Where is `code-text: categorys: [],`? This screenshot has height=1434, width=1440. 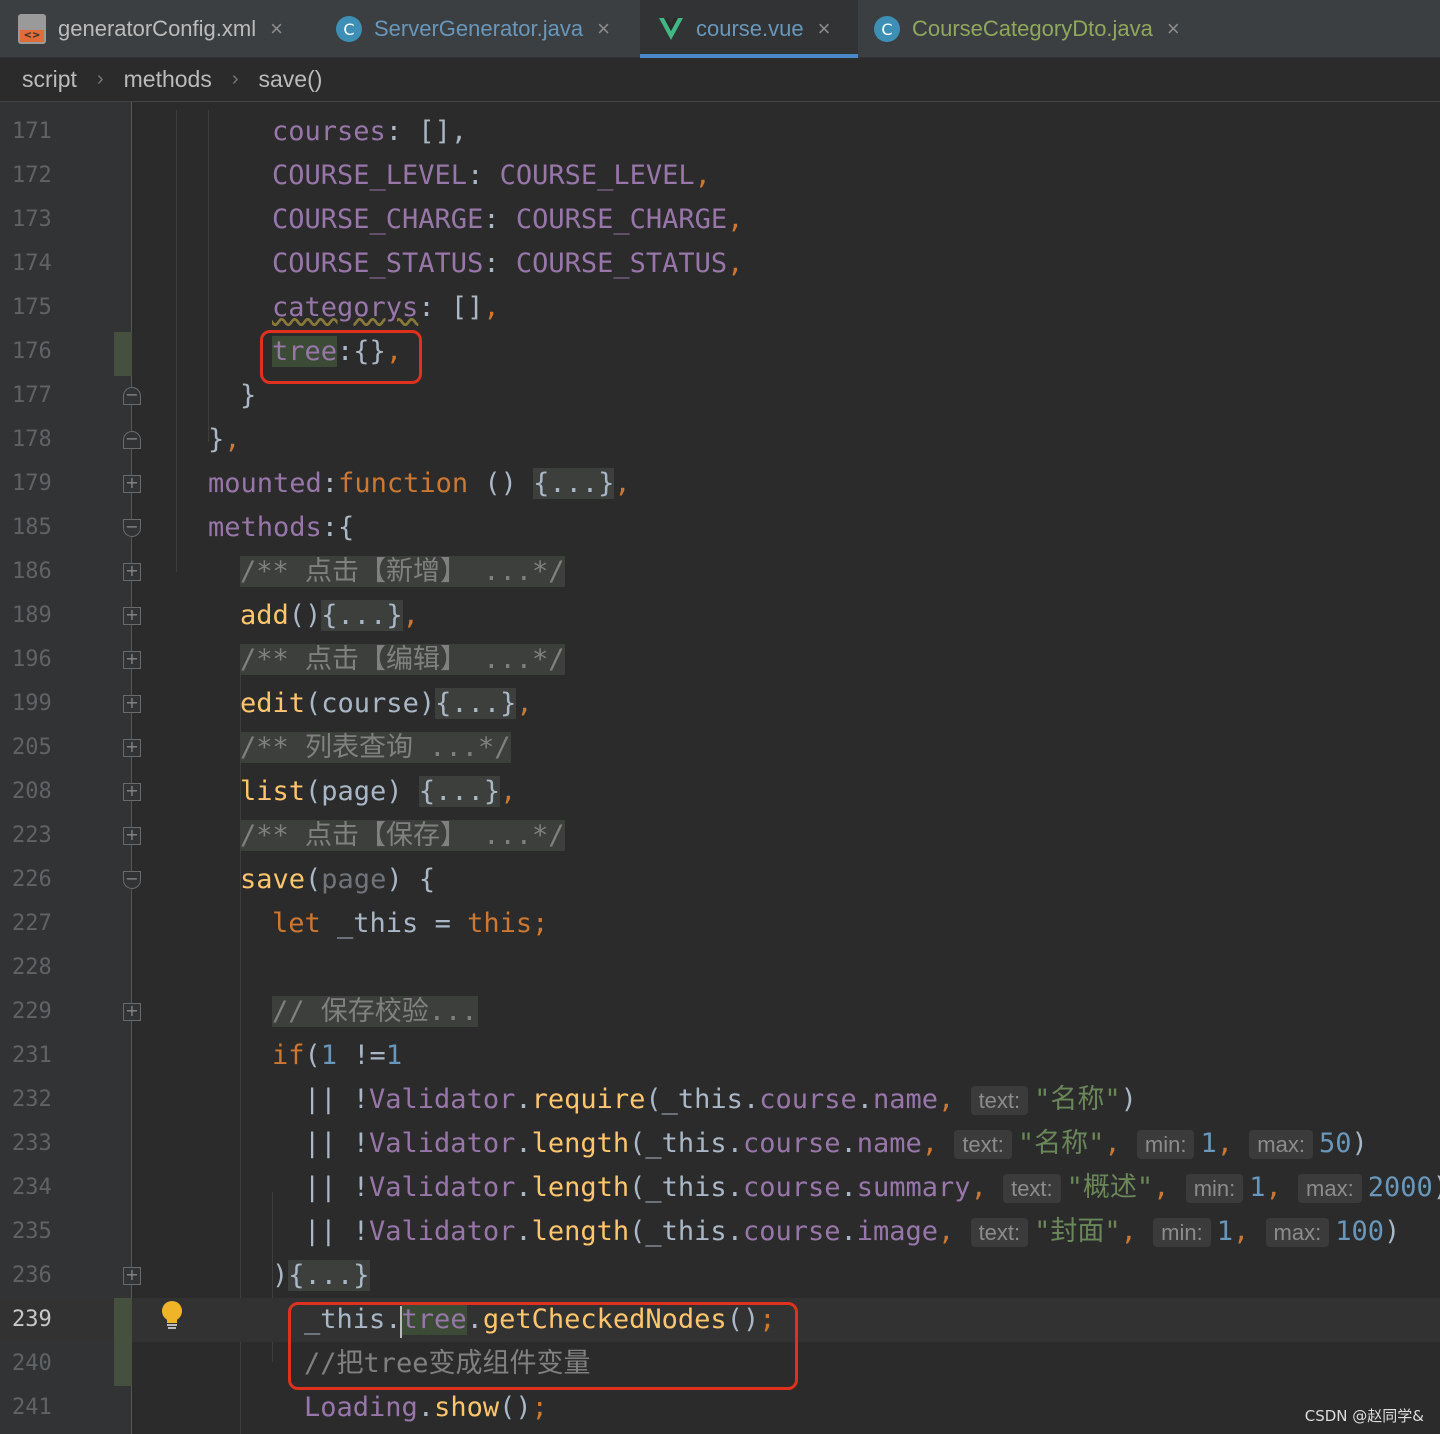
code-text: categorys: [], is located at coordinates (386, 308).